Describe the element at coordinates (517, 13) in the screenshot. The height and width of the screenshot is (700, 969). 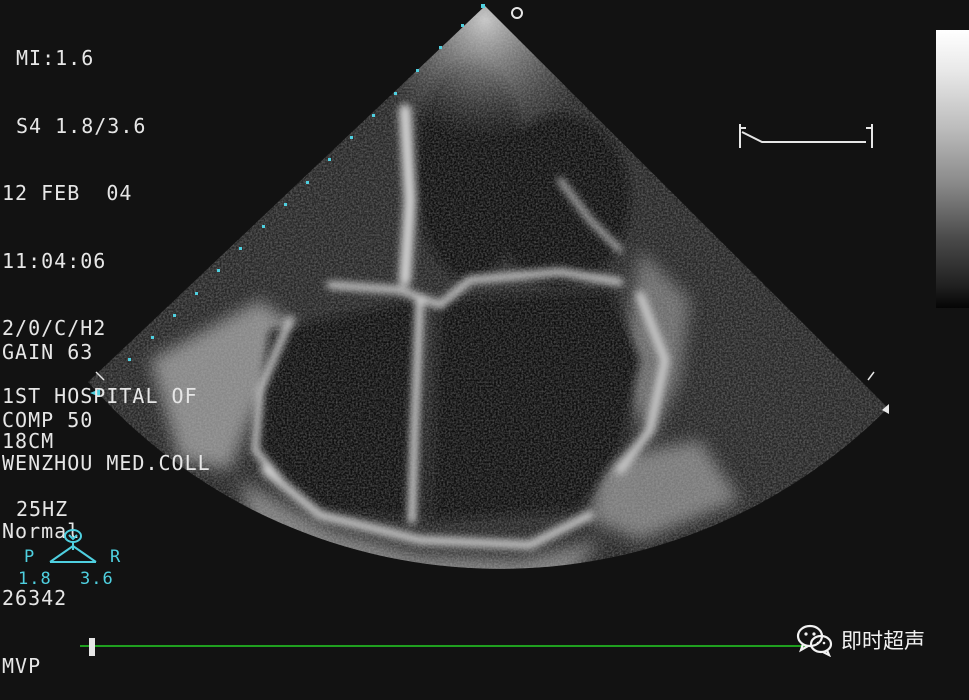
I see `orientation-circle-icon` at that location.